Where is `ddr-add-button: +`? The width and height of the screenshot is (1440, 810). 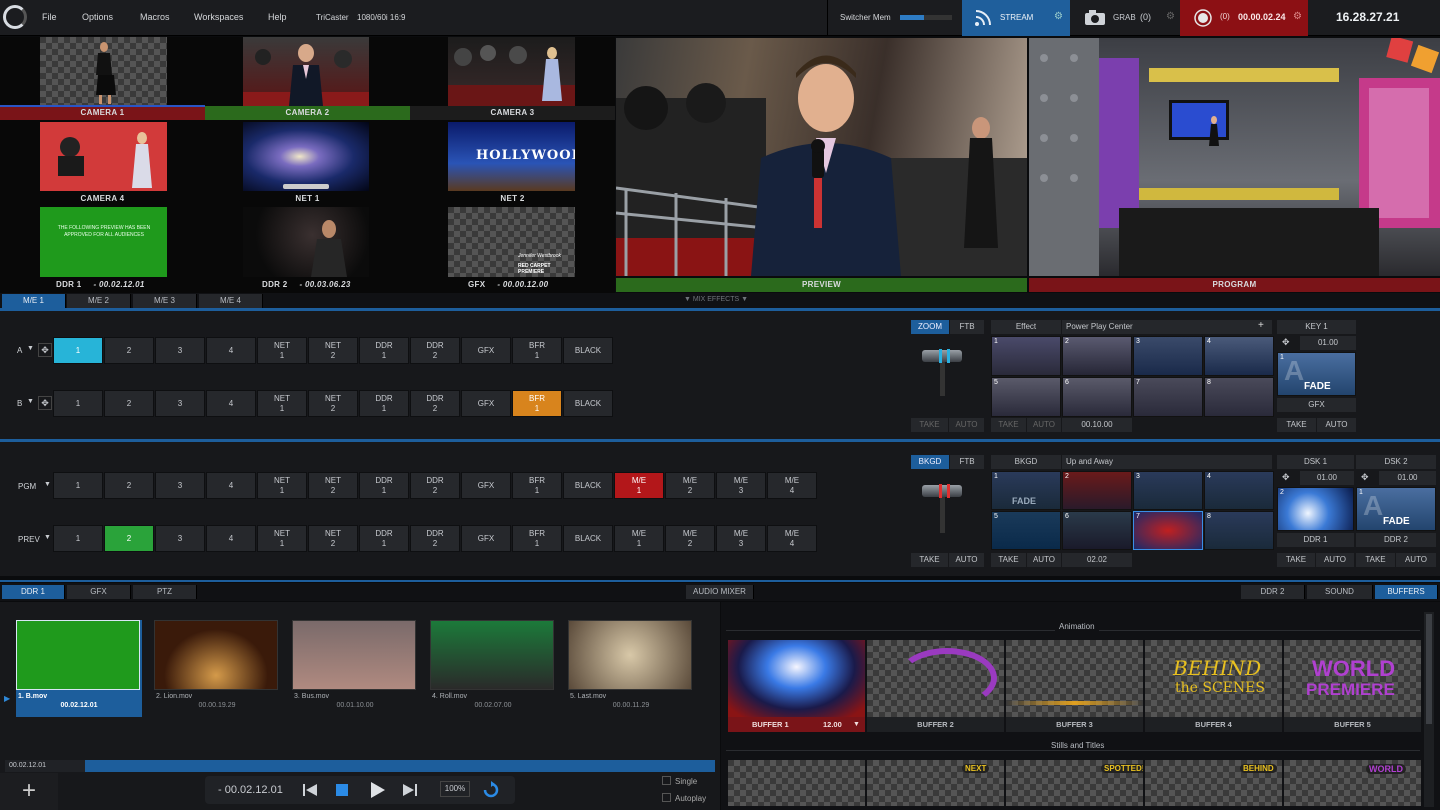 ddr-add-button: + is located at coordinates (29, 791).